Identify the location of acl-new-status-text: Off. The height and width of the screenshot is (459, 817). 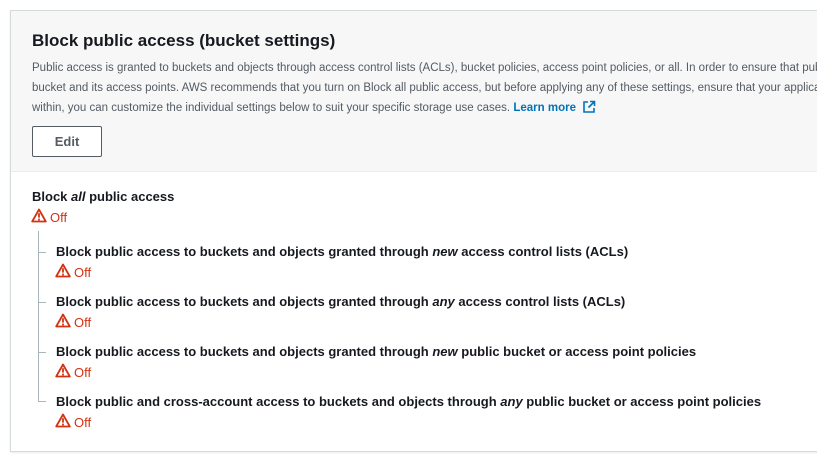
(83, 272).